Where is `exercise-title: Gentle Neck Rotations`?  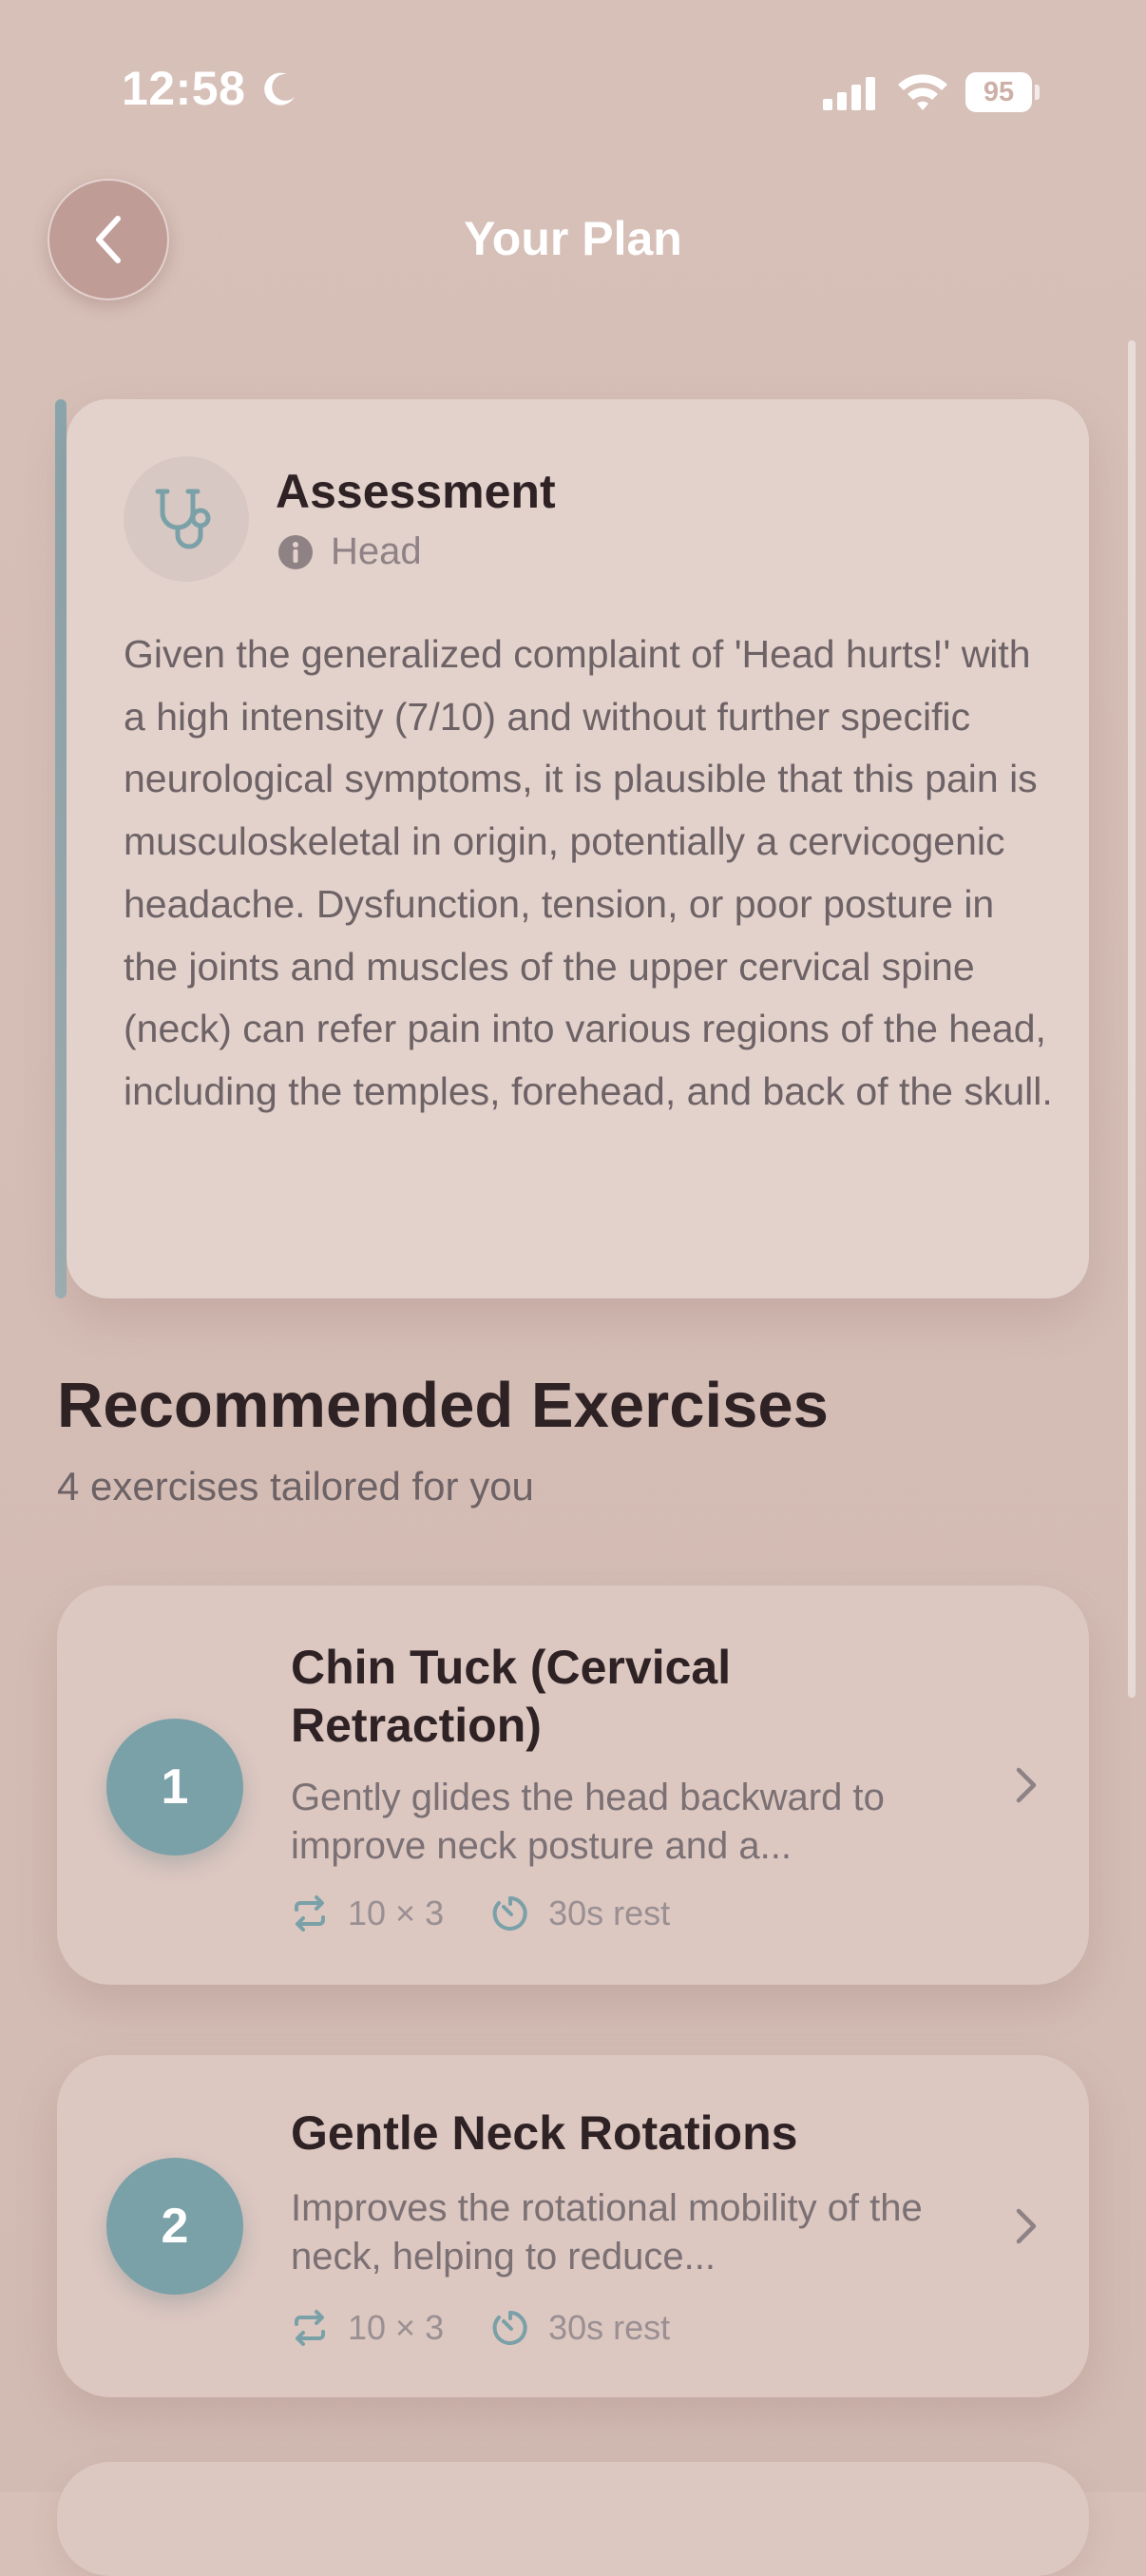
exercise-title: Gentle Neck Rotations is located at coordinates (544, 2133).